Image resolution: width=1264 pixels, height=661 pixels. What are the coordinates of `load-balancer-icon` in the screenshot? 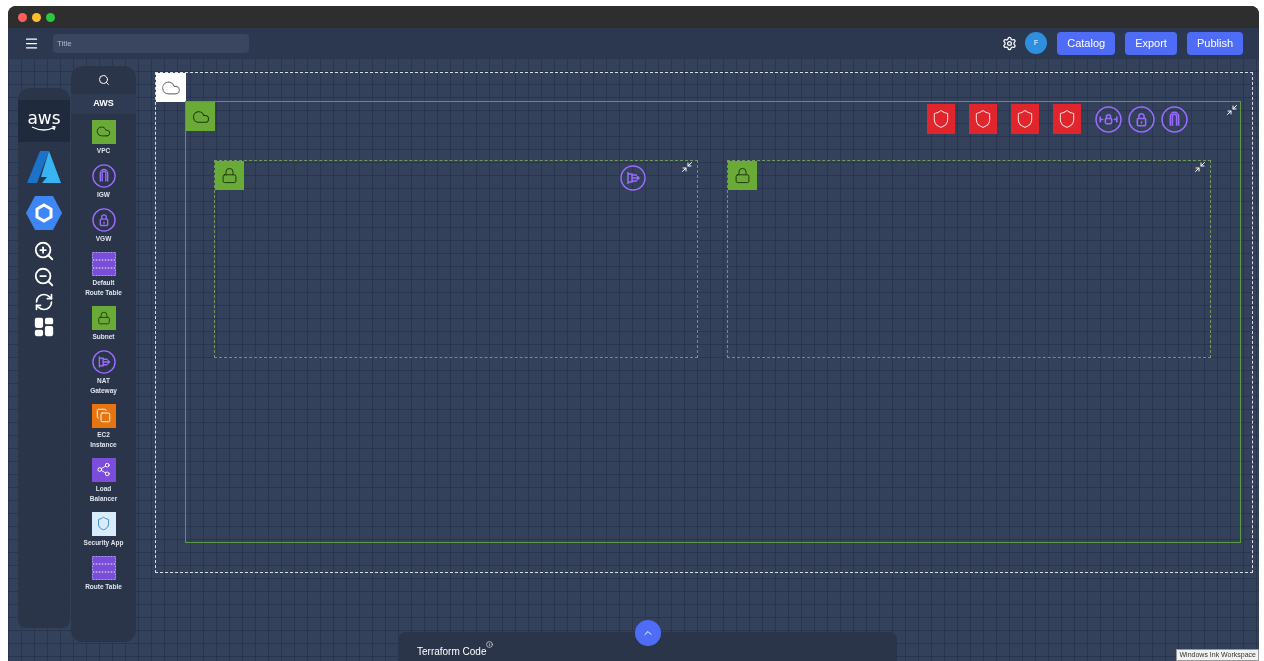 It's located at (103, 469).